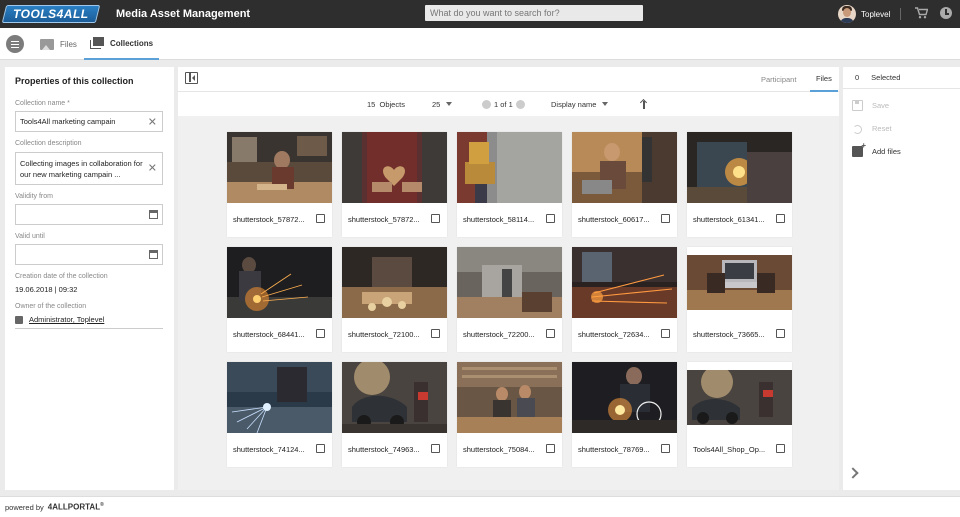 The image size is (960, 517). Describe the element at coordinates (901, 105) in the screenshot. I see `save-action: Save` at that location.